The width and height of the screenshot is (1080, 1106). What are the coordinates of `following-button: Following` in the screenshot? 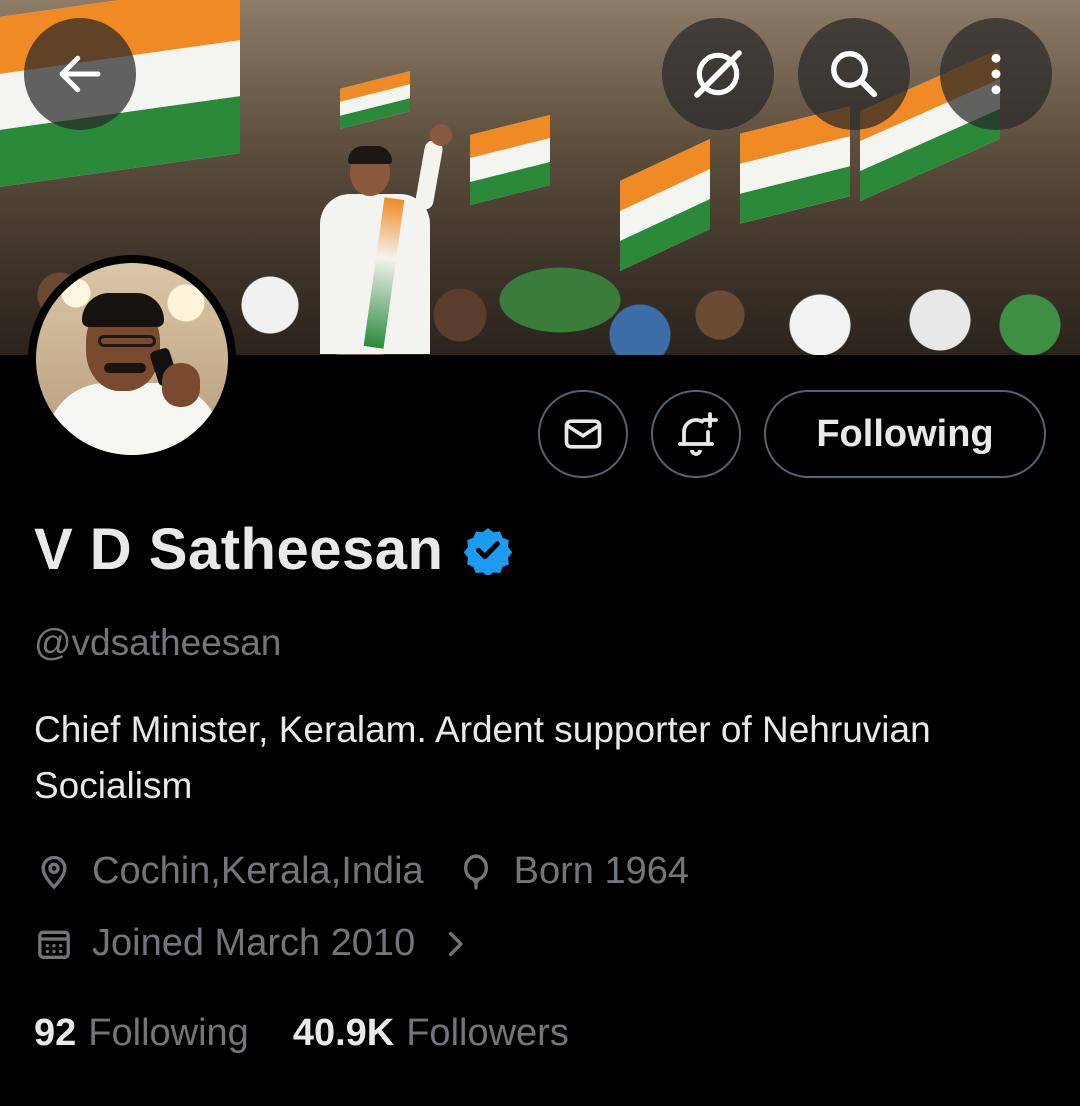 It's located at (905, 434).